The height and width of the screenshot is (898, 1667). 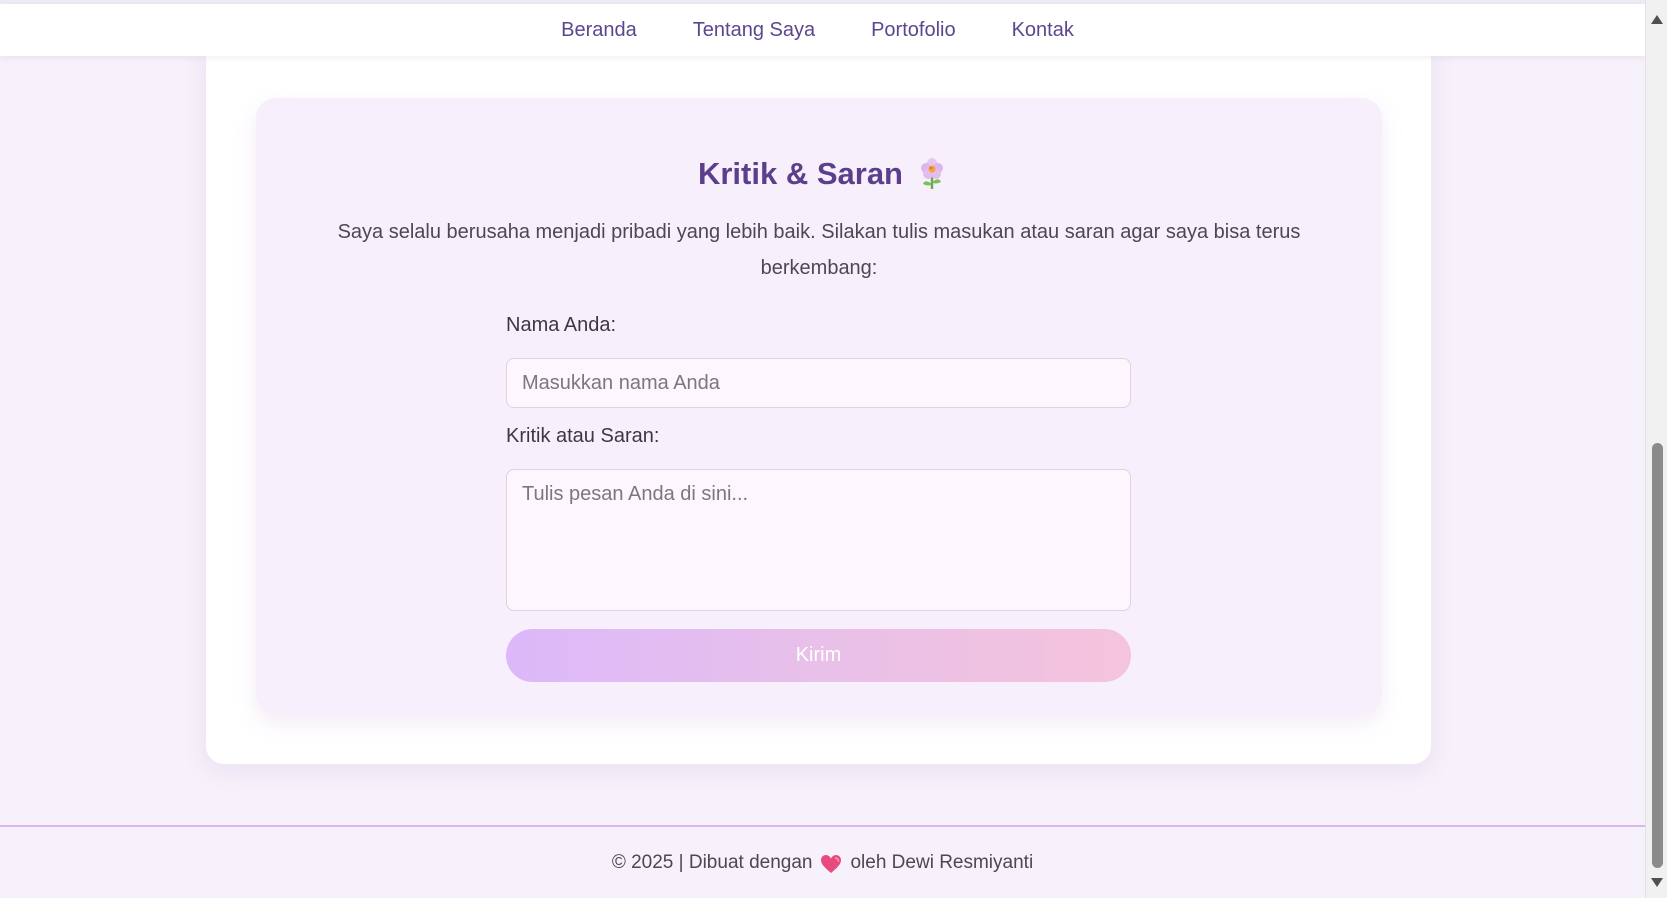 I want to click on name-input, so click(x=818, y=383).